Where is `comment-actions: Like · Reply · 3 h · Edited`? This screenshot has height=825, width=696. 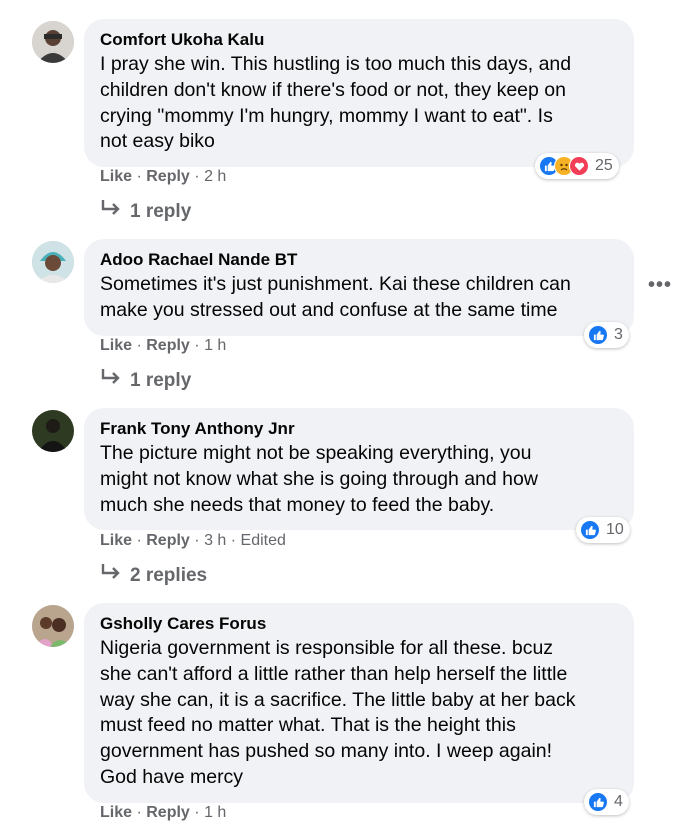 comment-actions: Like · Reply · 3 h · Edited is located at coordinates (193, 540).